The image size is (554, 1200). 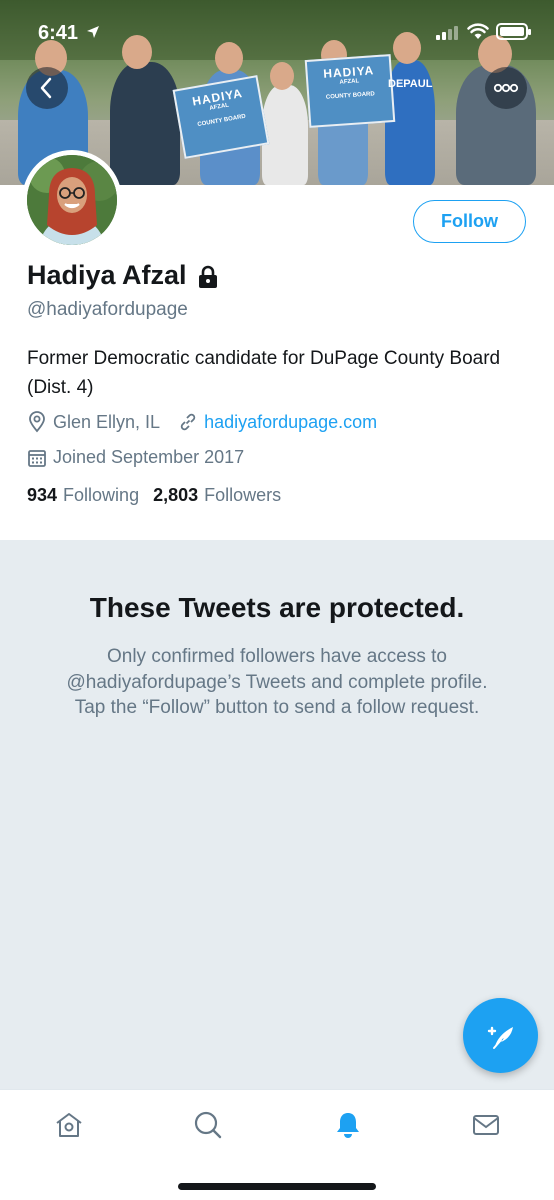 I want to click on search-icon, so click(x=208, y=1125).